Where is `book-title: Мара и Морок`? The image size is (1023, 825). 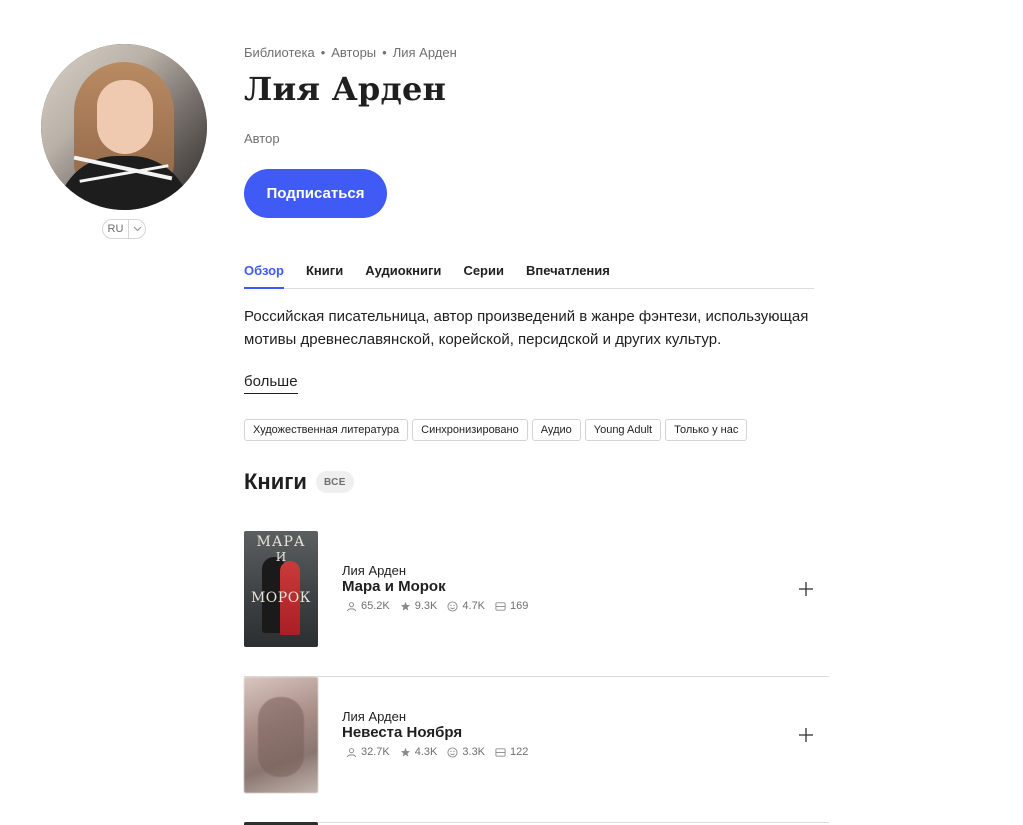 book-title: Мара и Морок is located at coordinates (394, 586).